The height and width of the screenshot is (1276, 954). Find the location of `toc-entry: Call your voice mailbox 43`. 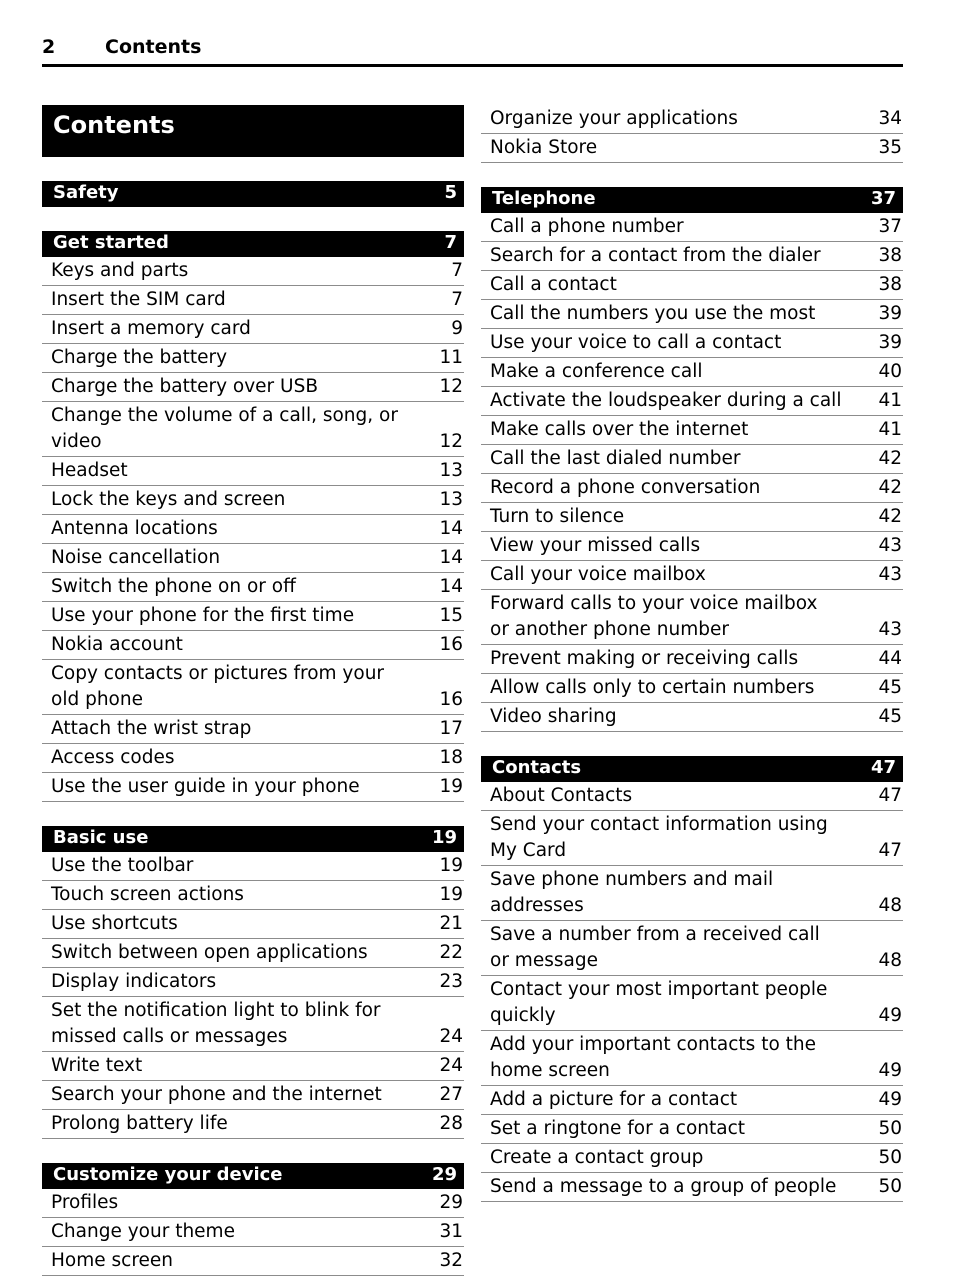

toc-entry: Call your voice mailbox 43 is located at coordinates (692, 575).